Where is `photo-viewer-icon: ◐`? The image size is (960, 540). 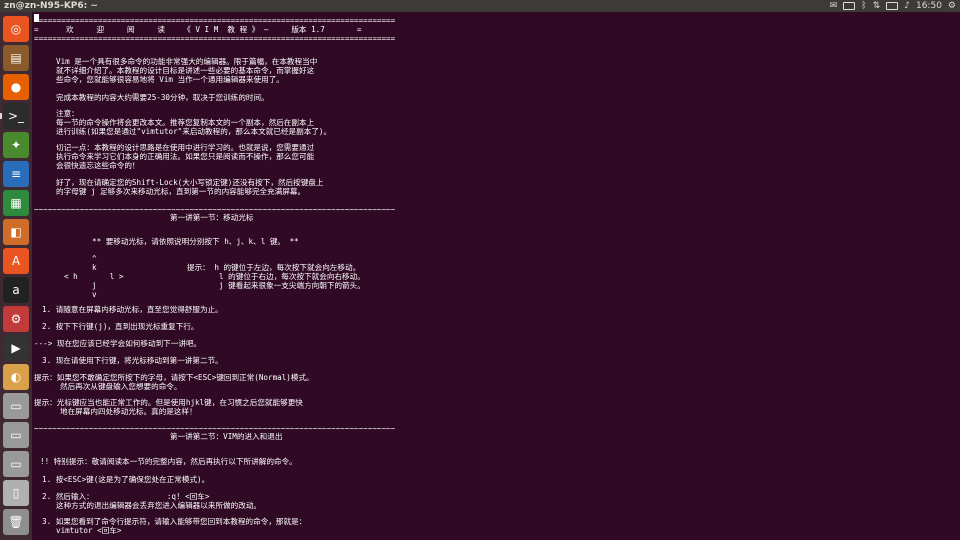
photo-viewer-icon: ◐ is located at coordinates (16, 377).